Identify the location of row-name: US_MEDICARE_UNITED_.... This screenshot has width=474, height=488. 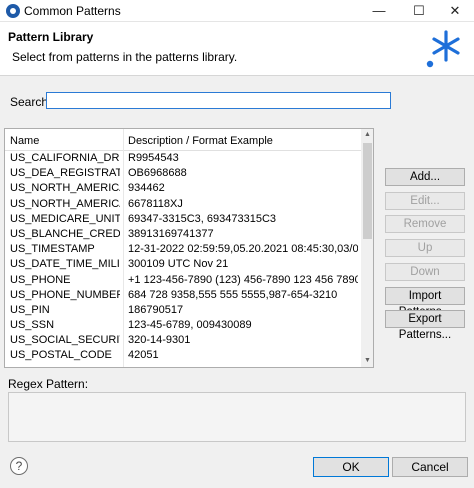
(65, 218).